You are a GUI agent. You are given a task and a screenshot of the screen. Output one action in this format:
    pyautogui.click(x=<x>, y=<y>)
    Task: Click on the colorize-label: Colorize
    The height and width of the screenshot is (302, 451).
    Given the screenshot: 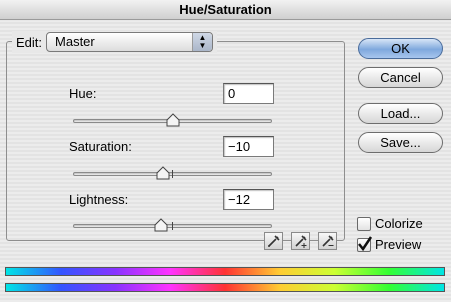 What is the action you would take?
    pyautogui.click(x=399, y=223)
    